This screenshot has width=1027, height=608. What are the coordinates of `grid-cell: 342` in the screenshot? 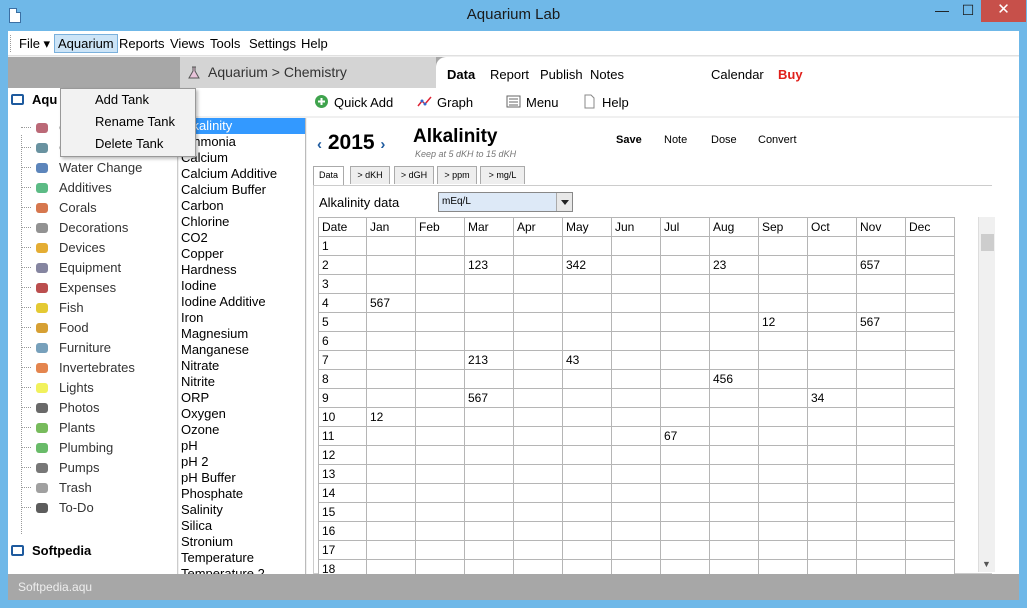 It's located at (587, 265).